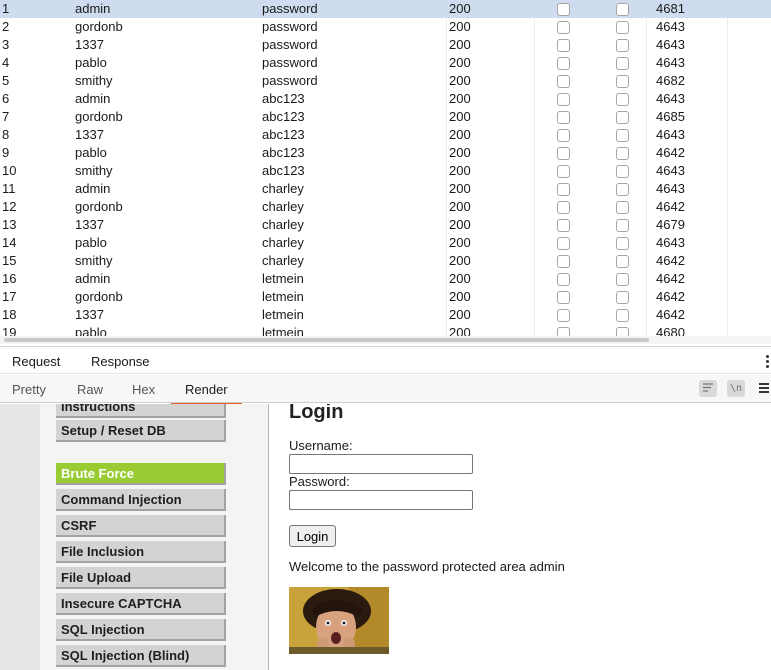 The width and height of the screenshot is (771, 670). Describe the element at coordinates (385, 315) in the screenshot. I see `table-row: 18 1337 letmein 200 4642` at that location.